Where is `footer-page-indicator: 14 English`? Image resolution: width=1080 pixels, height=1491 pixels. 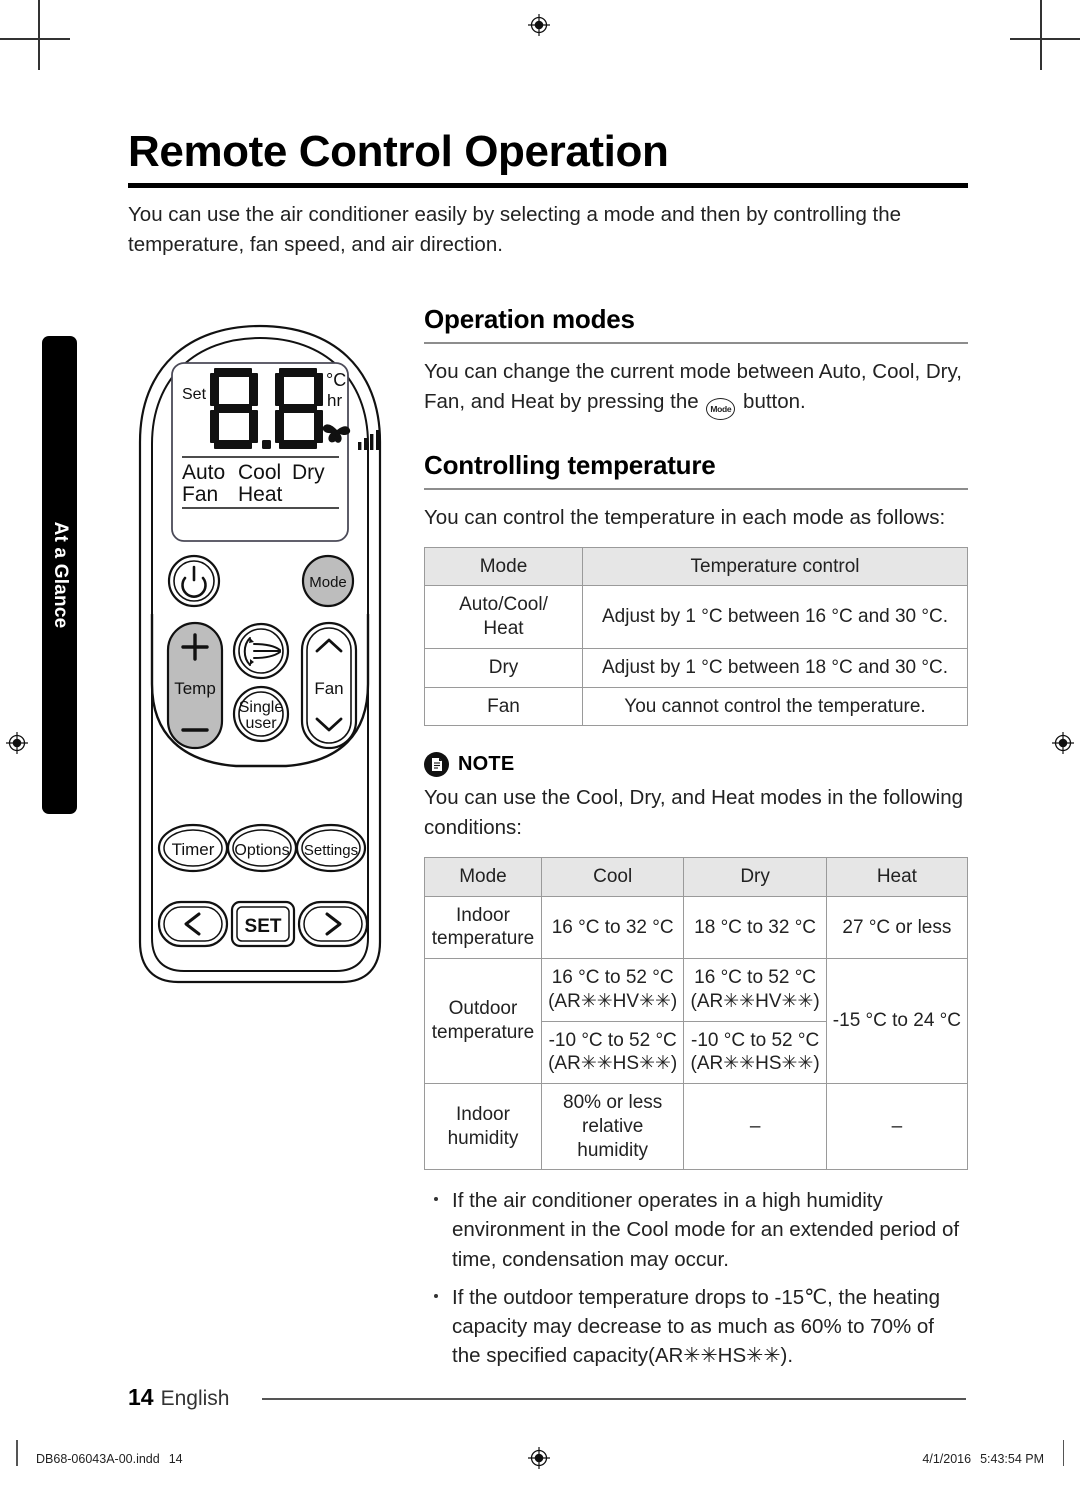
footer-page-indicator: 14 English is located at coordinates (178, 1397).